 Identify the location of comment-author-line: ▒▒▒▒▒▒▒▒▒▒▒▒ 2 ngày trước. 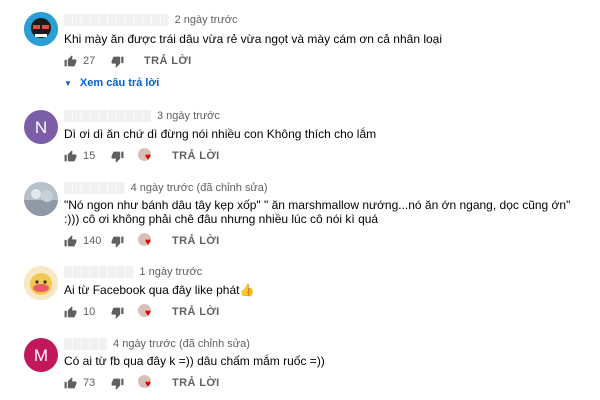
(150, 20).